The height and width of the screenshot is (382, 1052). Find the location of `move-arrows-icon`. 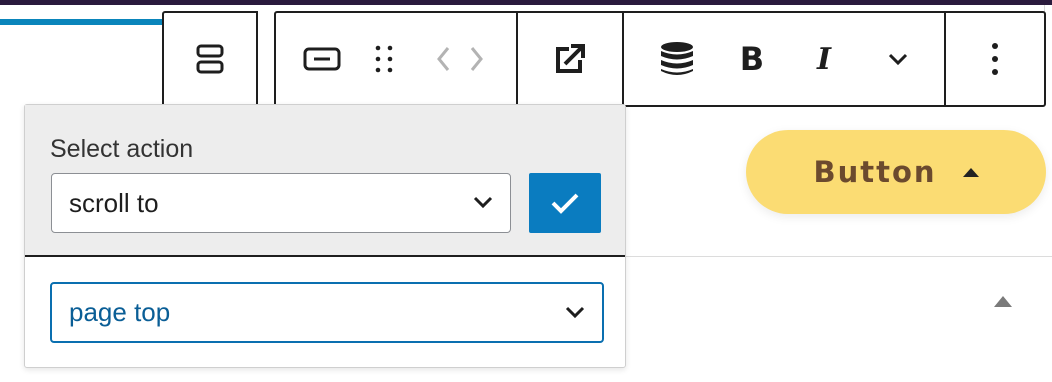

move-arrows-icon is located at coordinates (460, 59).